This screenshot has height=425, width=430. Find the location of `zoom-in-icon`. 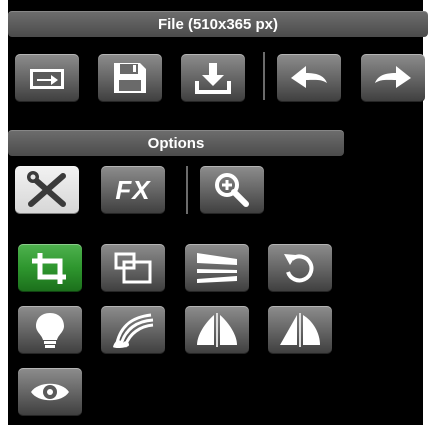

zoom-in-icon is located at coordinates (232, 190).